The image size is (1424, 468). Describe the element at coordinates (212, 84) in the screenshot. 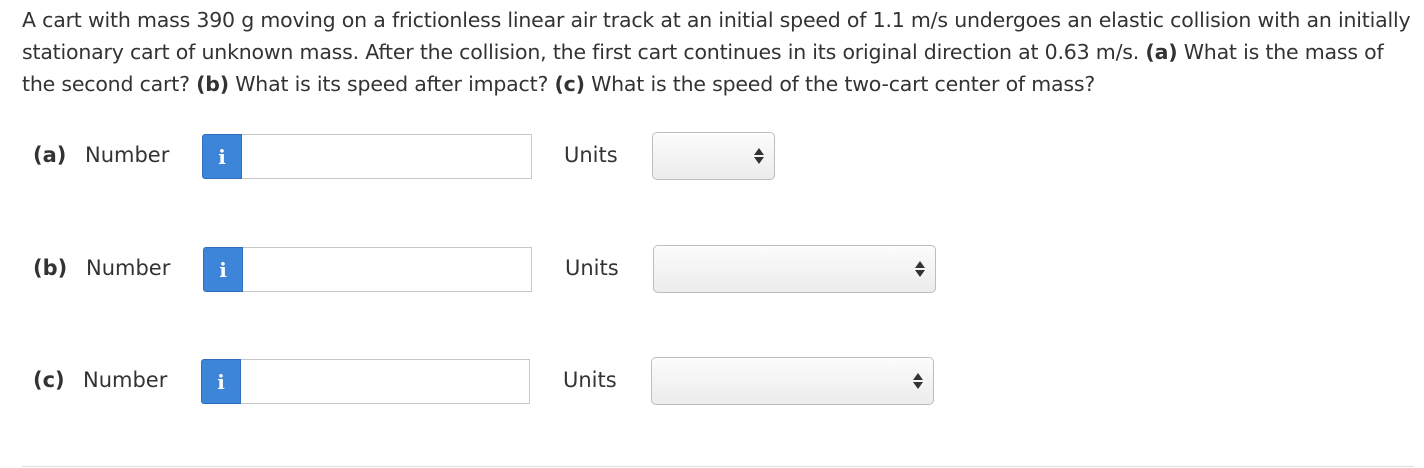

I see `part-b-marker: (b)` at that location.